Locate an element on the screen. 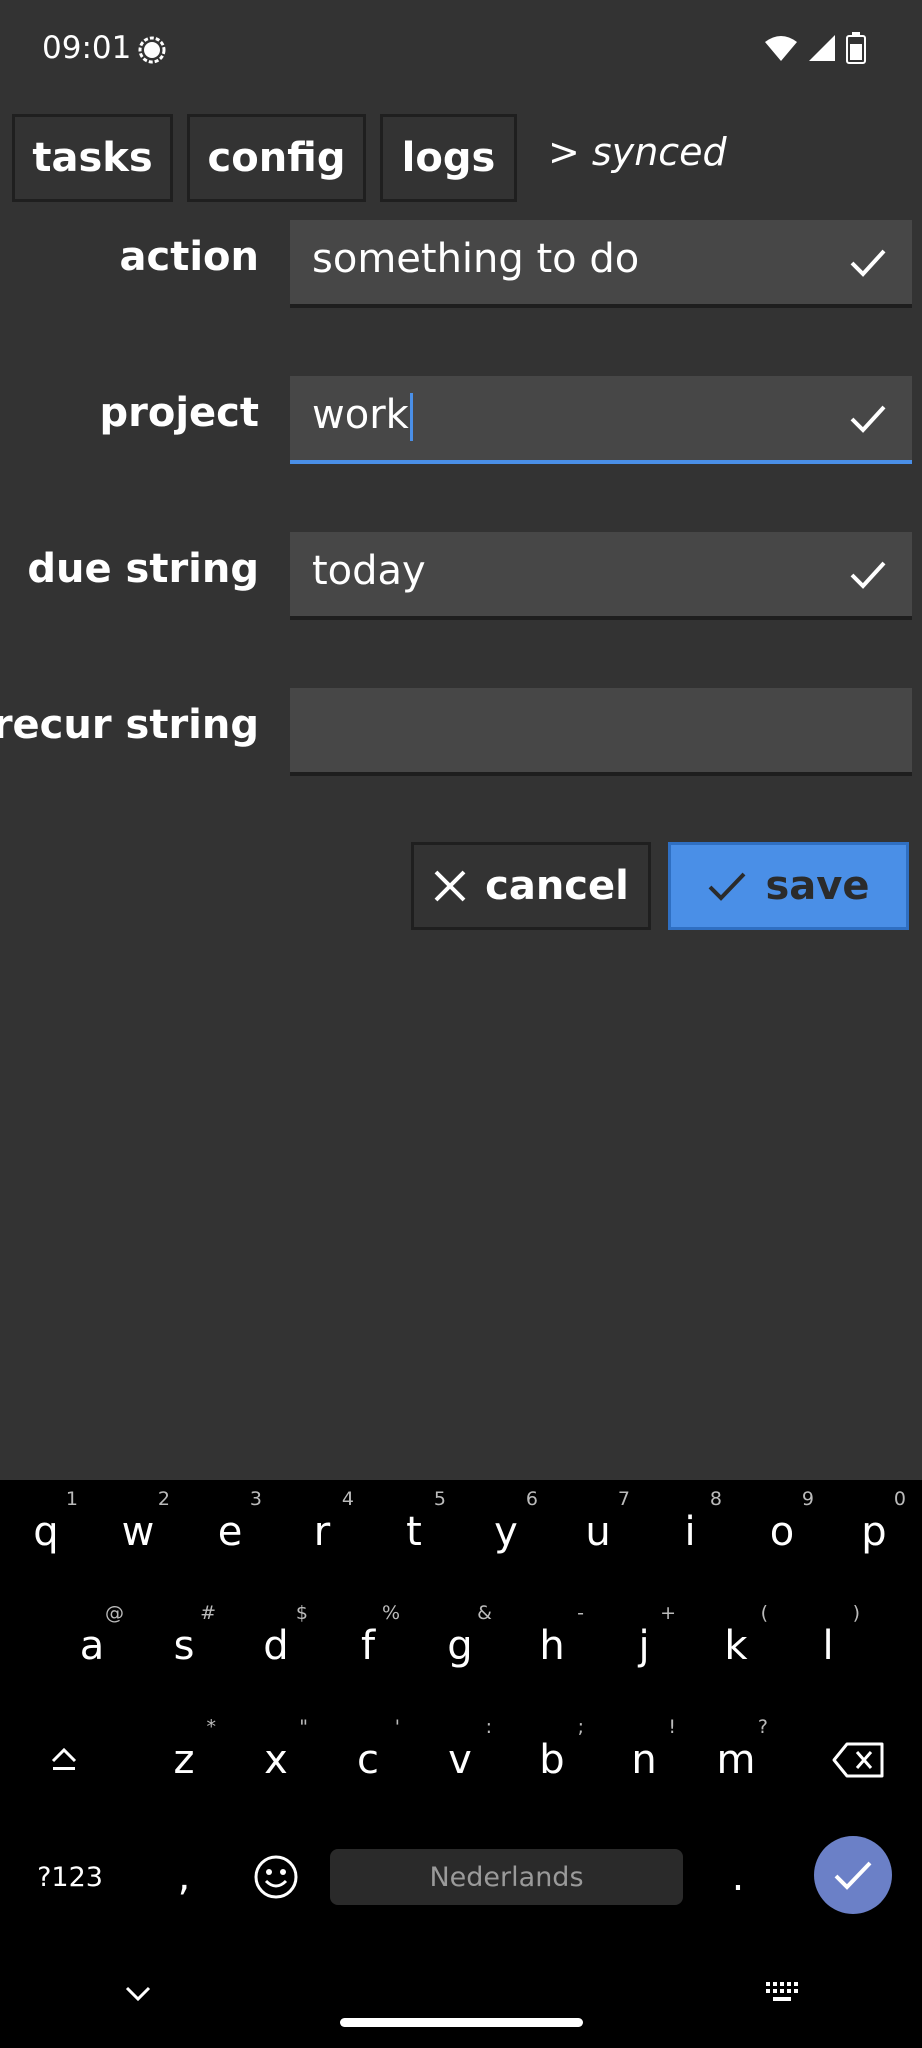  key-label: v is located at coordinates (460, 1760).